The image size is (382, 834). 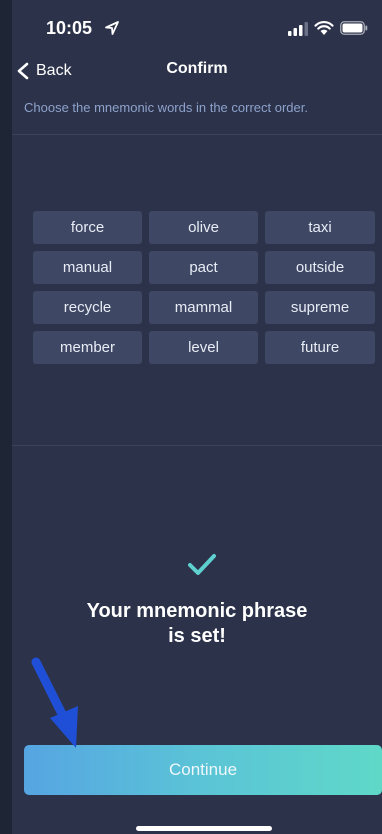 What do you see at coordinates (87, 347) in the screenshot?
I see `word-chip: member` at bounding box center [87, 347].